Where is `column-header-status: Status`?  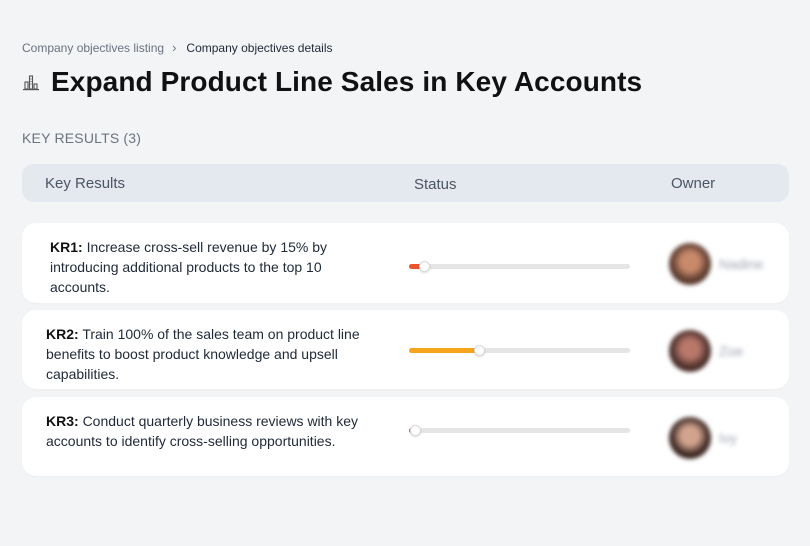 column-header-status: Status is located at coordinates (435, 184).